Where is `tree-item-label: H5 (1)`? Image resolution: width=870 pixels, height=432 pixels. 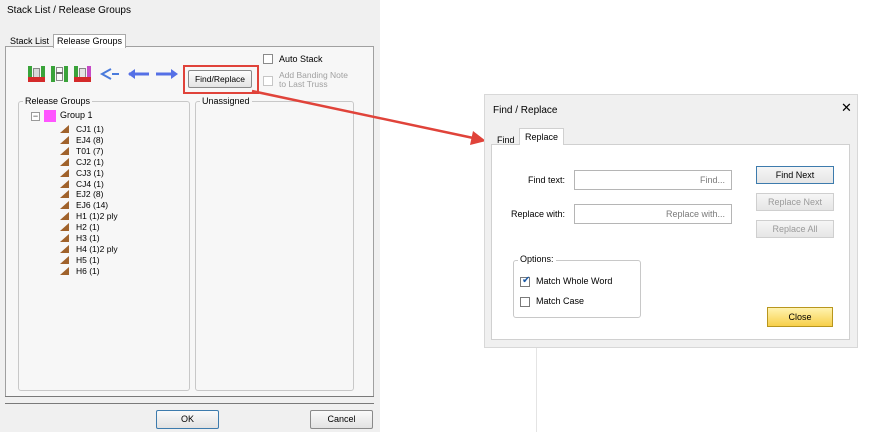 tree-item-label: H5 (1) is located at coordinates (88, 259).